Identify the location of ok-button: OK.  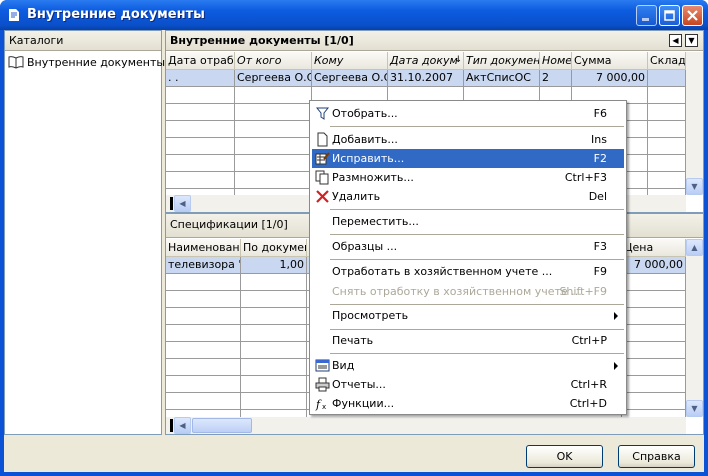
(564, 456).